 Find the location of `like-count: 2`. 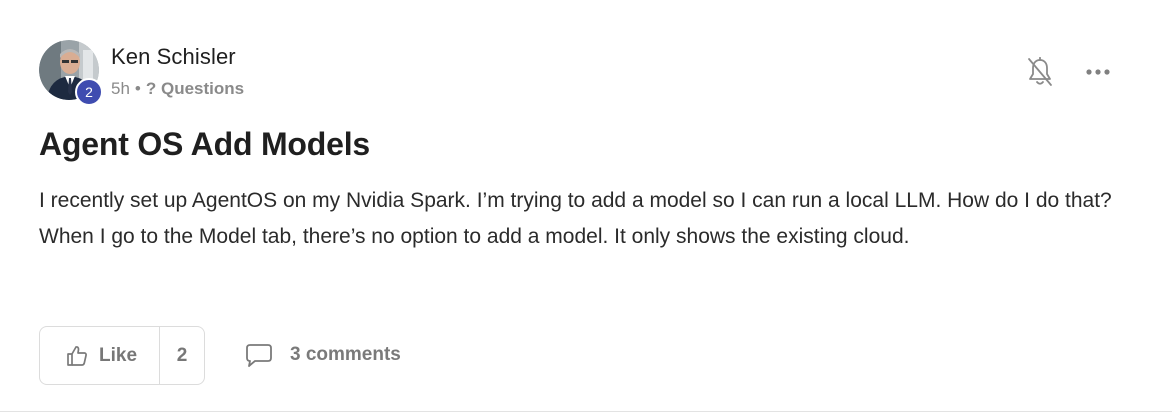

like-count: 2 is located at coordinates (182, 355).